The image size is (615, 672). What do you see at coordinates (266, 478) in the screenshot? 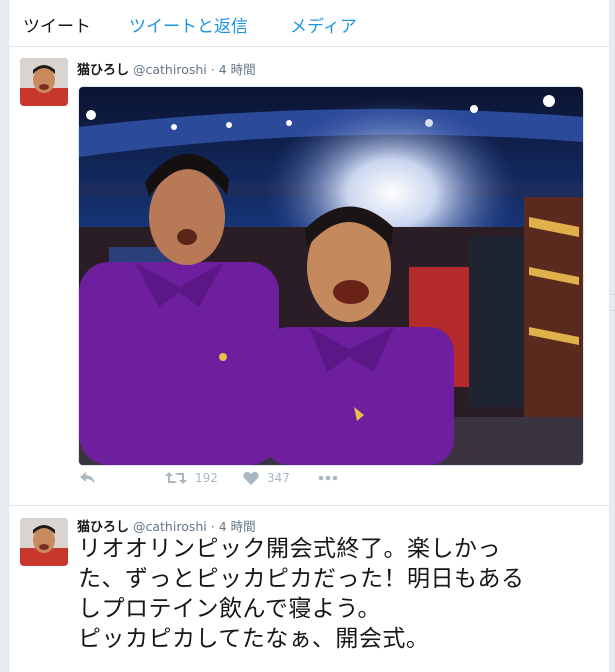
I see `like-button: 347` at bounding box center [266, 478].